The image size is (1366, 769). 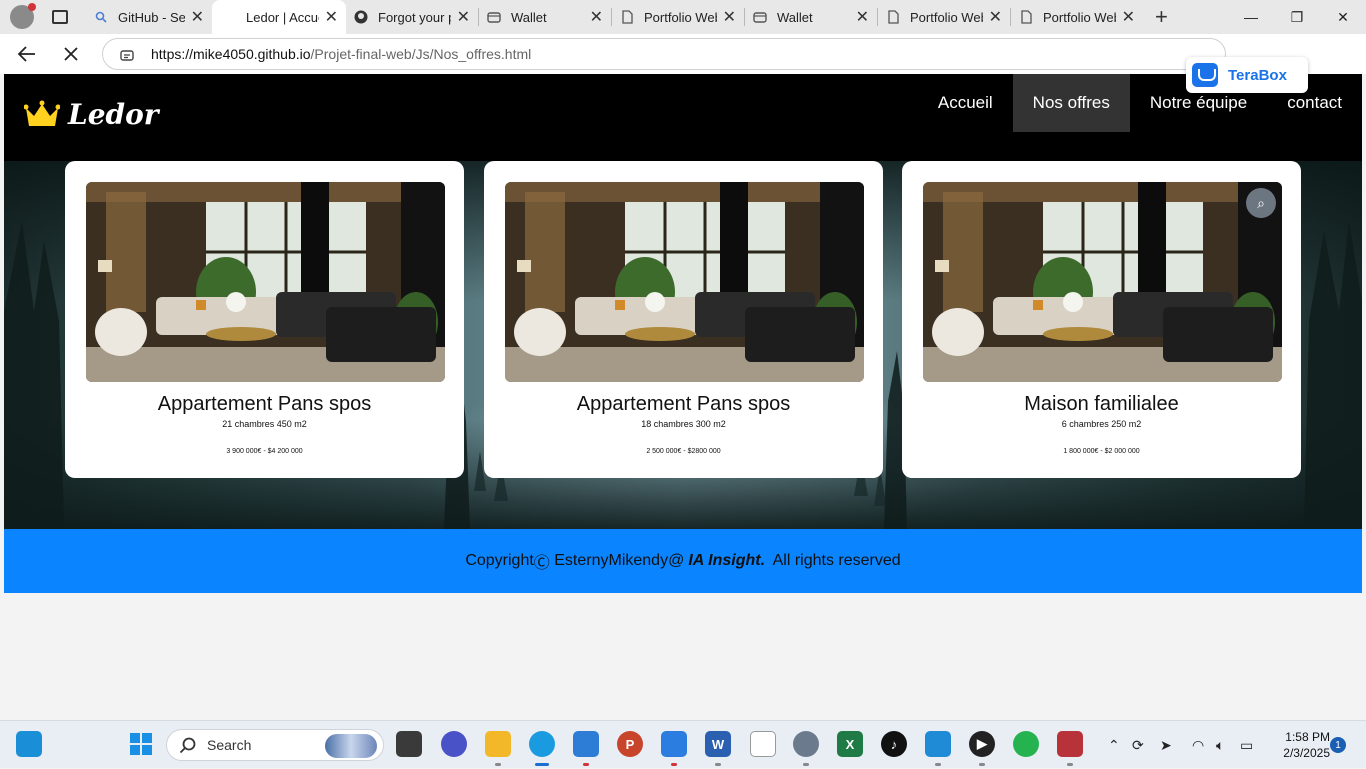 What do you see at coordinates (944, 17) in the screenshot?
I see `tab-portfolio-2: Portfolio Web ✕` at bounding box center [944, 17].